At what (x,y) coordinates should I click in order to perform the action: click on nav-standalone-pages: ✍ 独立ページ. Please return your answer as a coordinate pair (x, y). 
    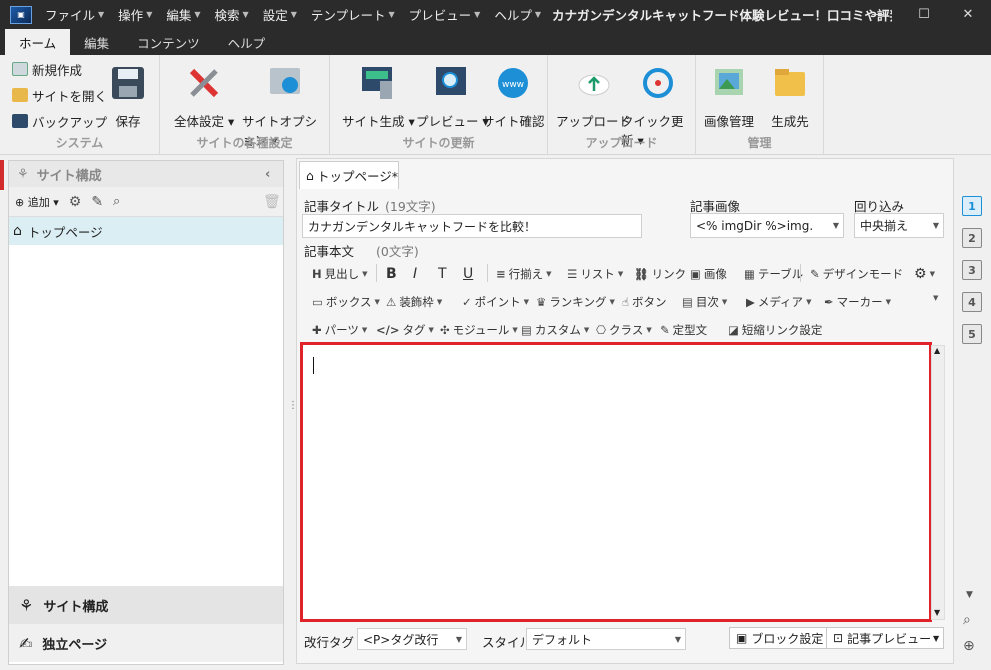
    Looking at the image, I should click on (146, 643).